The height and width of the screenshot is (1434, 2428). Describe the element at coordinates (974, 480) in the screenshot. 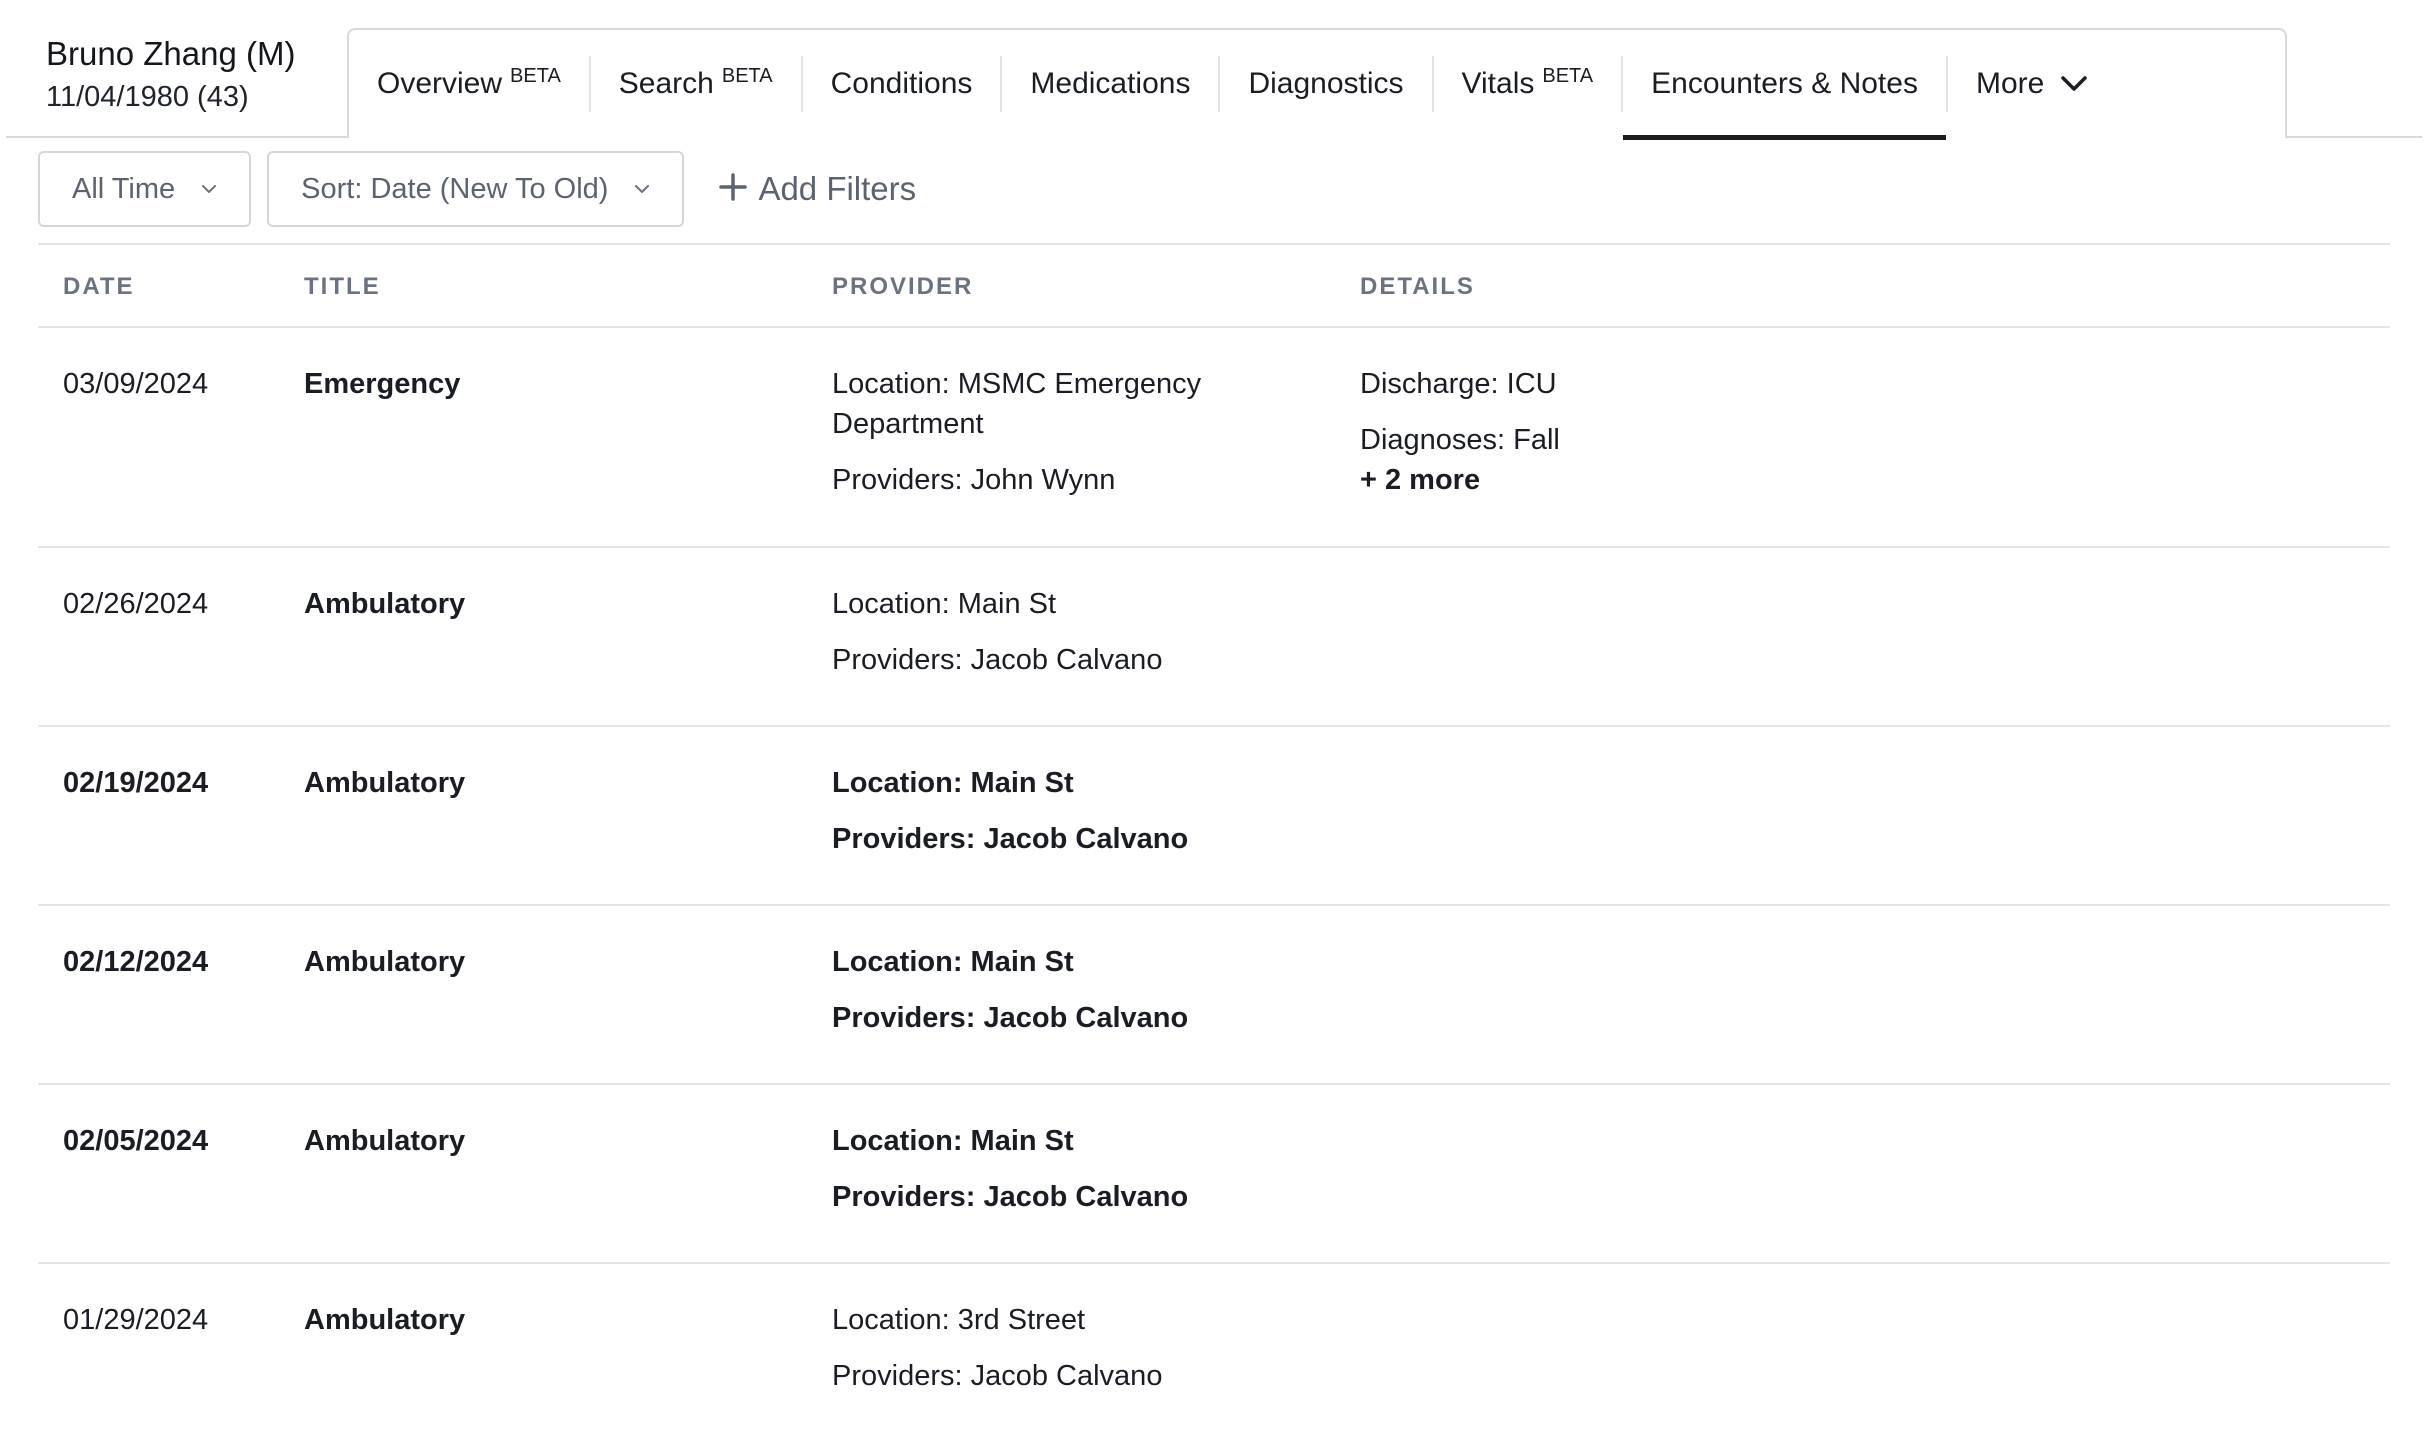

I see `row-providers: Providers: John Wynn` at that location.